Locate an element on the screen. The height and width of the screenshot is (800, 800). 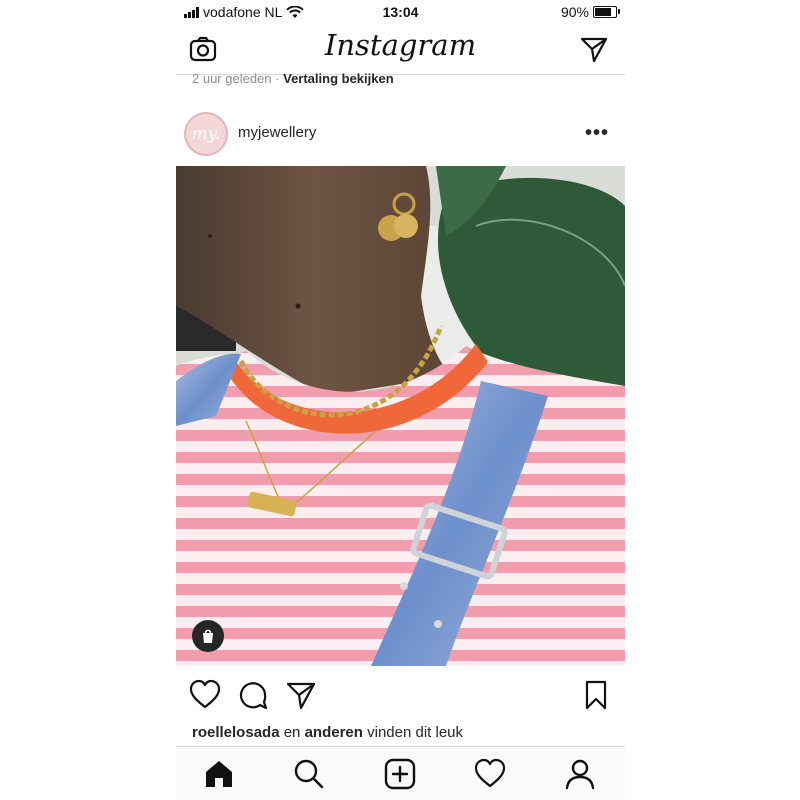
shopping-bag-icon is located at coordinates (208, 636).